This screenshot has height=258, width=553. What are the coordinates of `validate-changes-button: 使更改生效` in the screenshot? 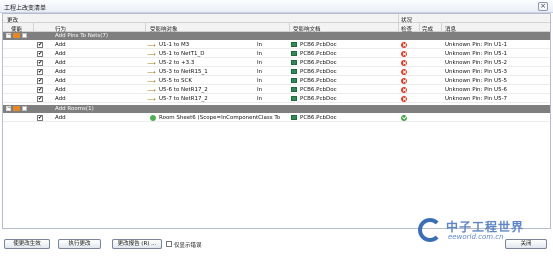 It's located at (27, 244).